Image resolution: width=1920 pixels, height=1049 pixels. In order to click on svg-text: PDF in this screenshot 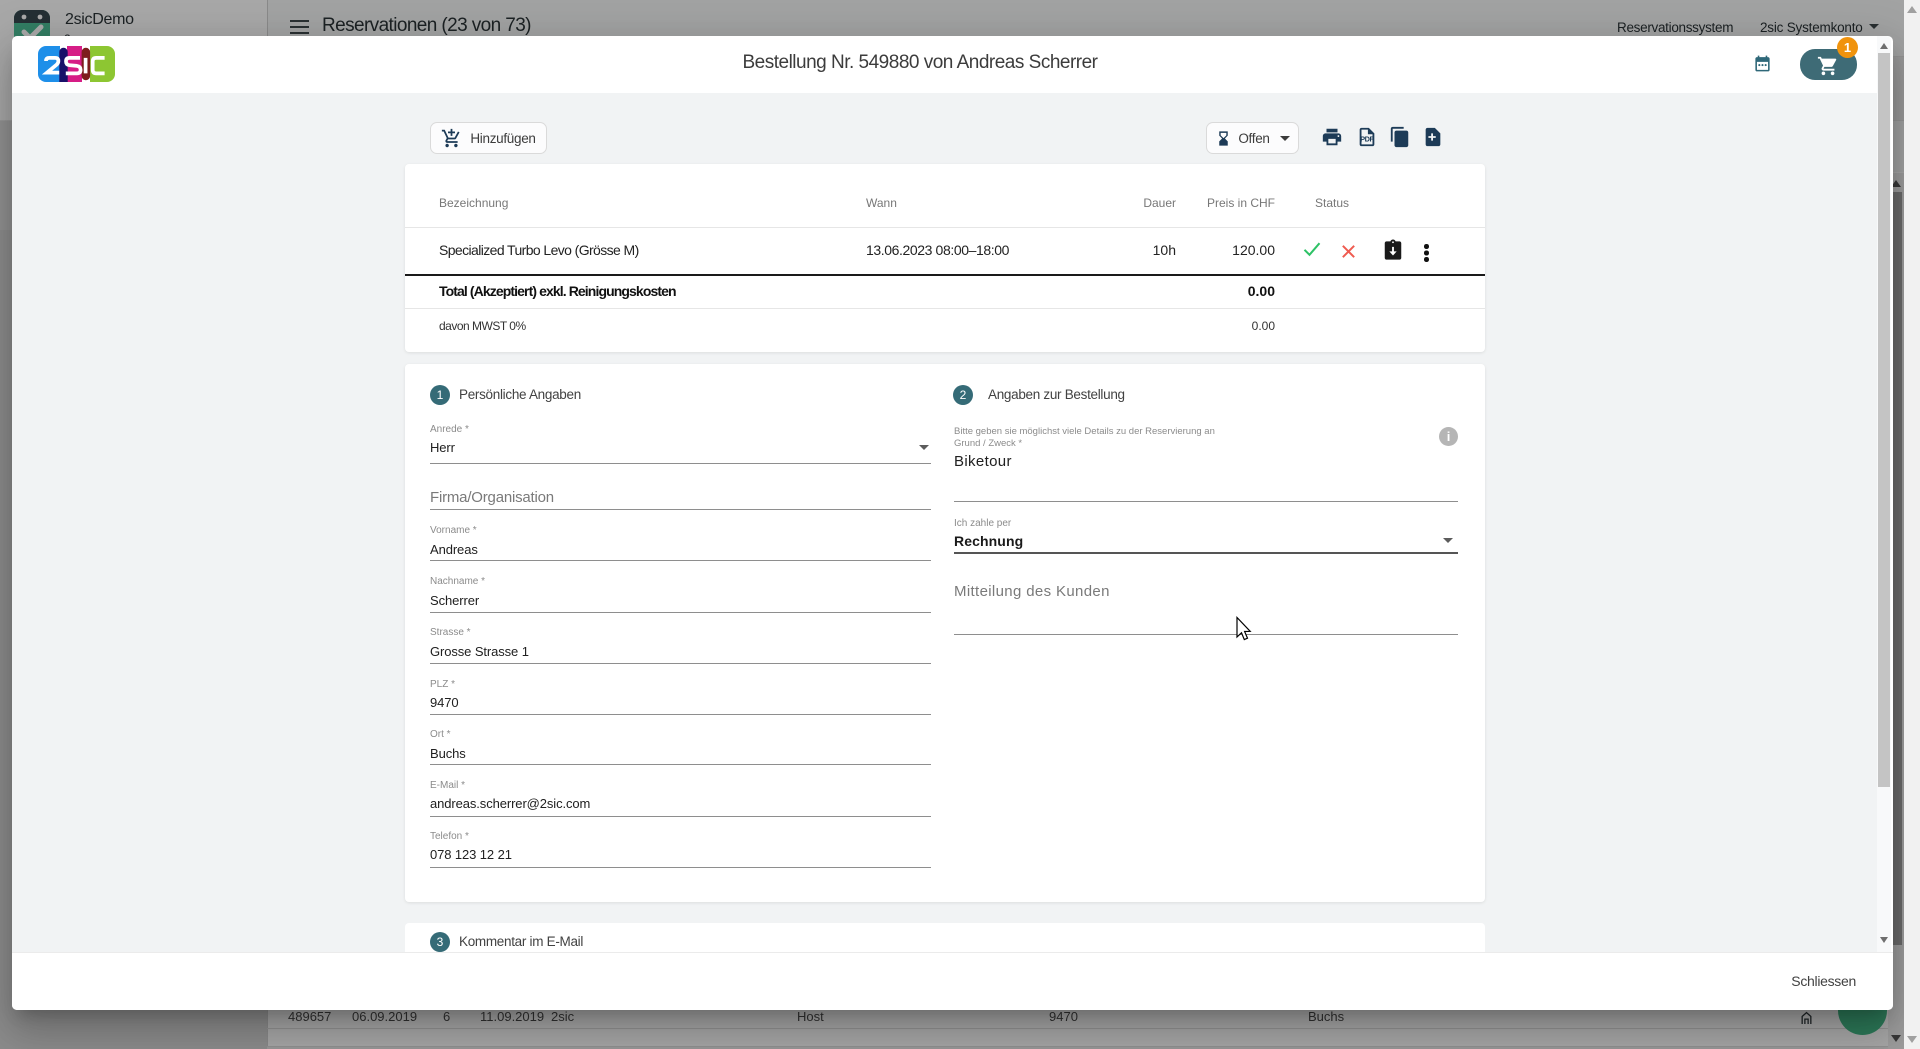, I will do `click(1367, 139)`.